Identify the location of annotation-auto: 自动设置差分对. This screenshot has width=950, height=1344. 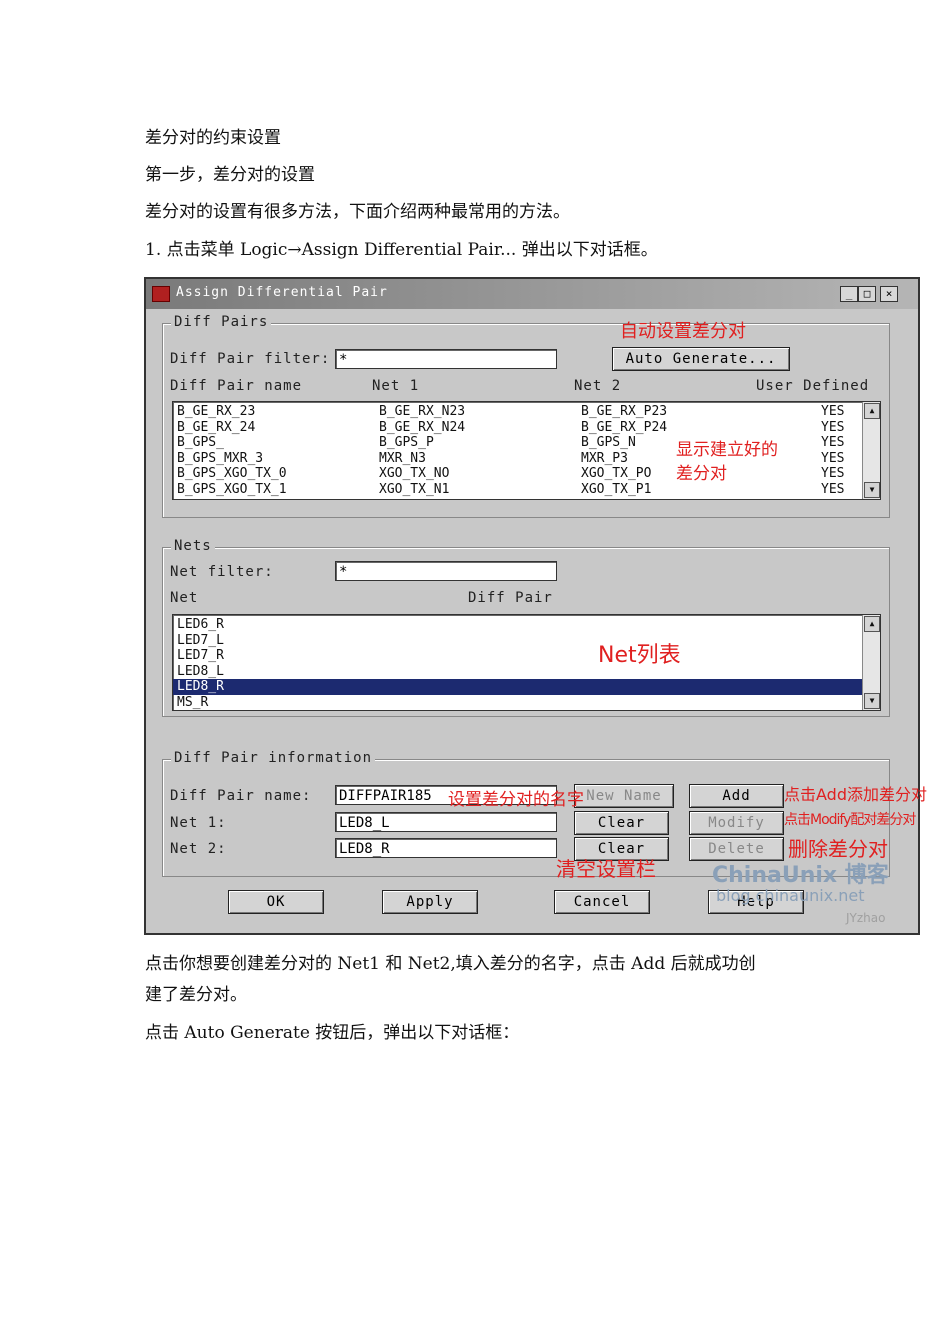
(683, 331).